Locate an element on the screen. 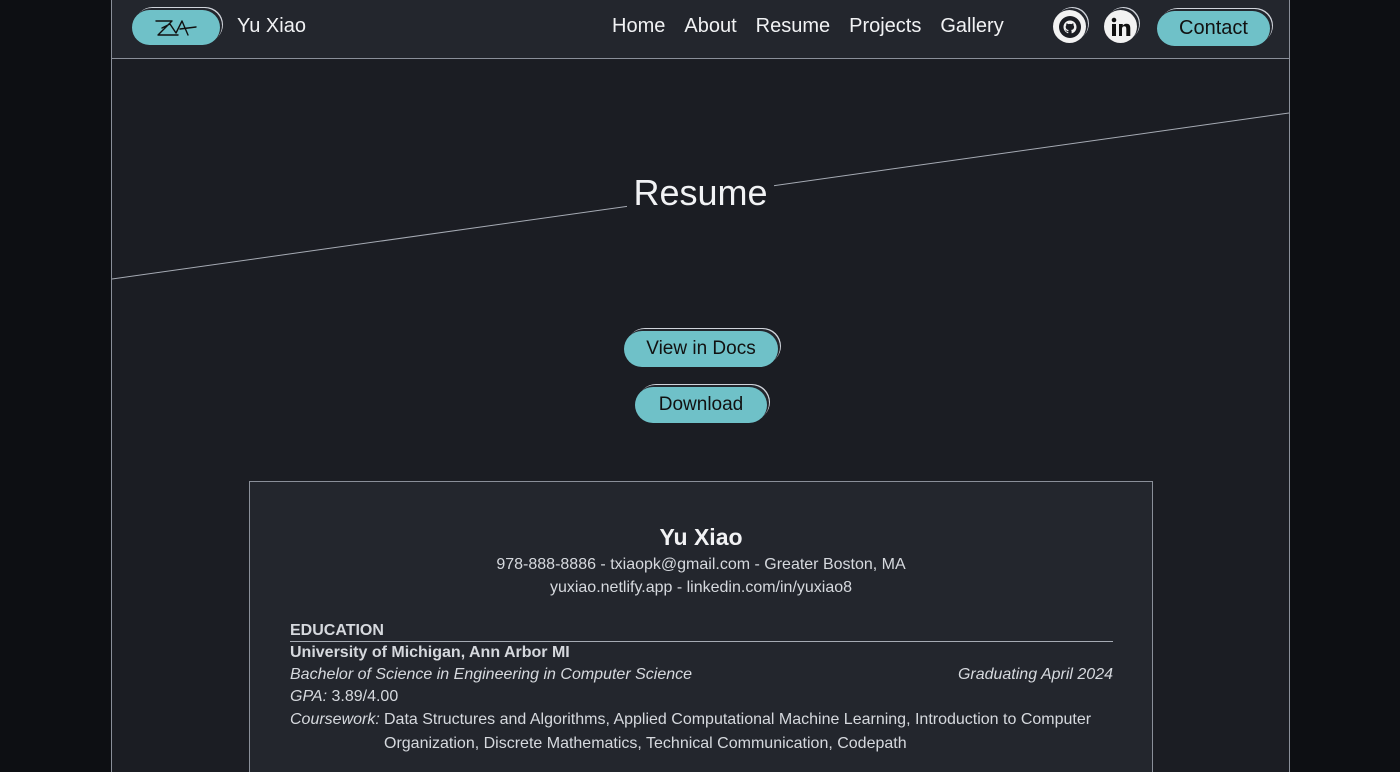  education-heading: EDUCATION is located at coordinates (701, 632).